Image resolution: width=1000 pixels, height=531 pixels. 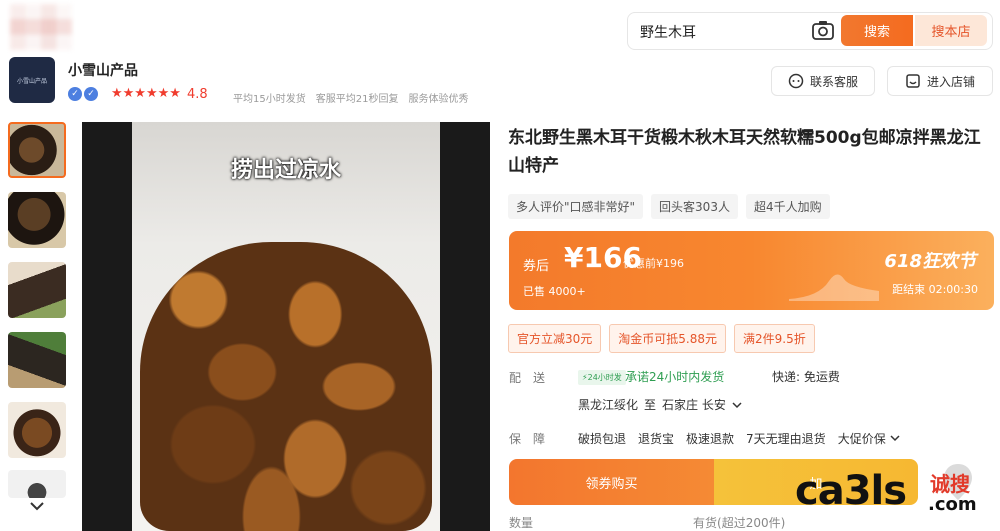 What do you see at coordinates (269, 99) in the screenshot?
I see `stat-shipping: 平均15小时发货` at bounding box center [269, 99].